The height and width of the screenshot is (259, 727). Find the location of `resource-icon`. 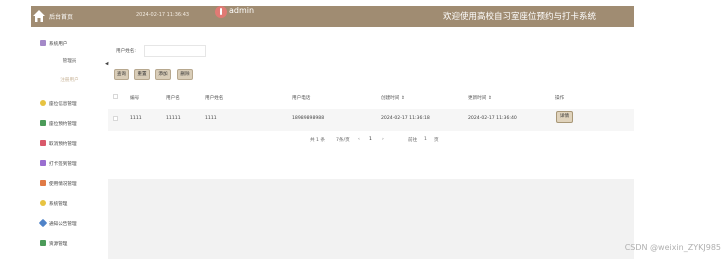

resource-icon is located at coordinates (43, 243).